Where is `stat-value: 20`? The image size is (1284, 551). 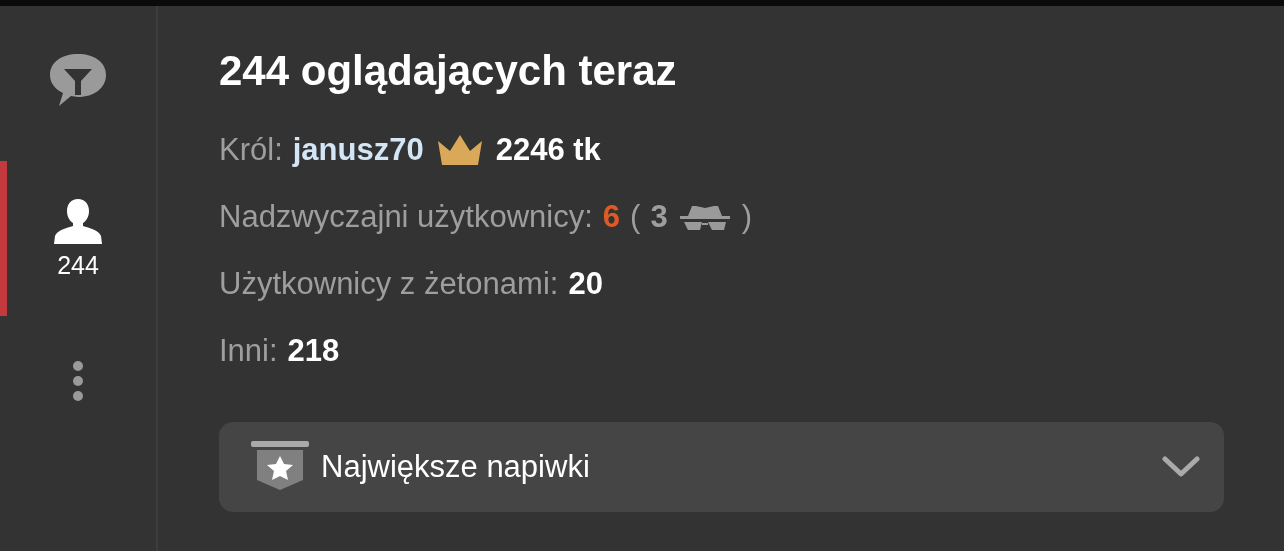
stat-value: 20 is located at coordinates (585, 283).